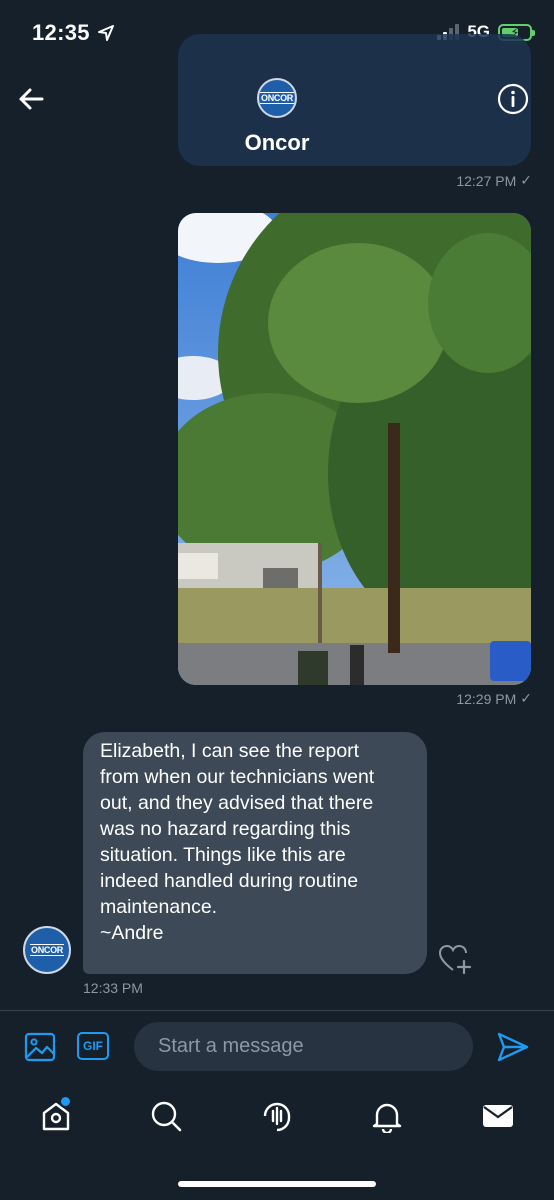  I want to click on message-line: maintenance., so click(159, 907).